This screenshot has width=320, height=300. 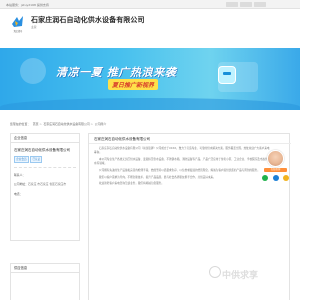 I want to click on contact-row: 联系人：, so click(x=45, y=175).